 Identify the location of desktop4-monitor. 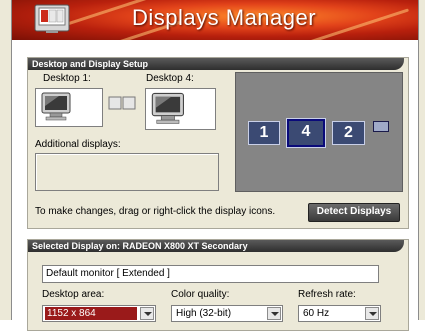
(180, 109).